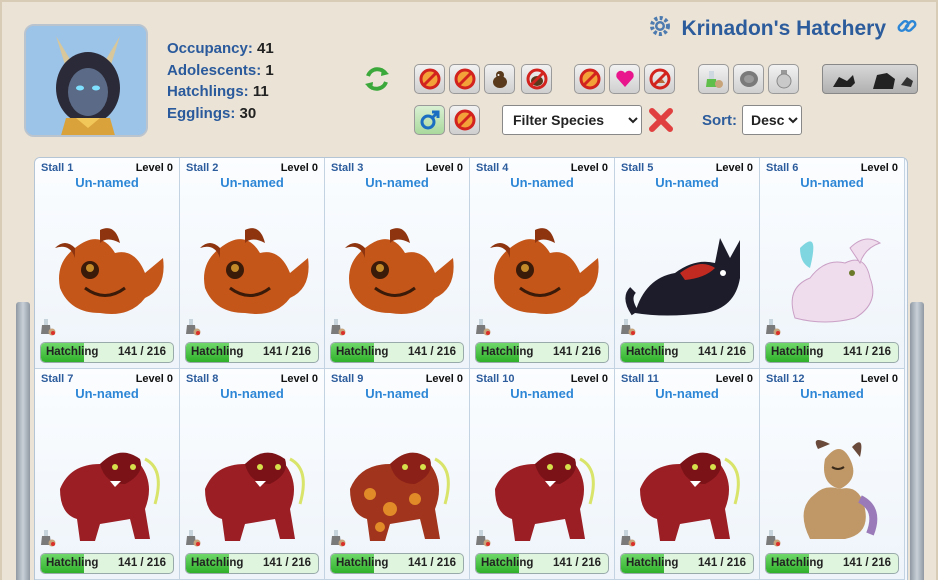 This screenshot has height=580, width=938. What do you see at coordinates (220, 70) in the screenshot?
I see `stat-adolescents: Adolescents: 1` at bounding box center [220, 70].